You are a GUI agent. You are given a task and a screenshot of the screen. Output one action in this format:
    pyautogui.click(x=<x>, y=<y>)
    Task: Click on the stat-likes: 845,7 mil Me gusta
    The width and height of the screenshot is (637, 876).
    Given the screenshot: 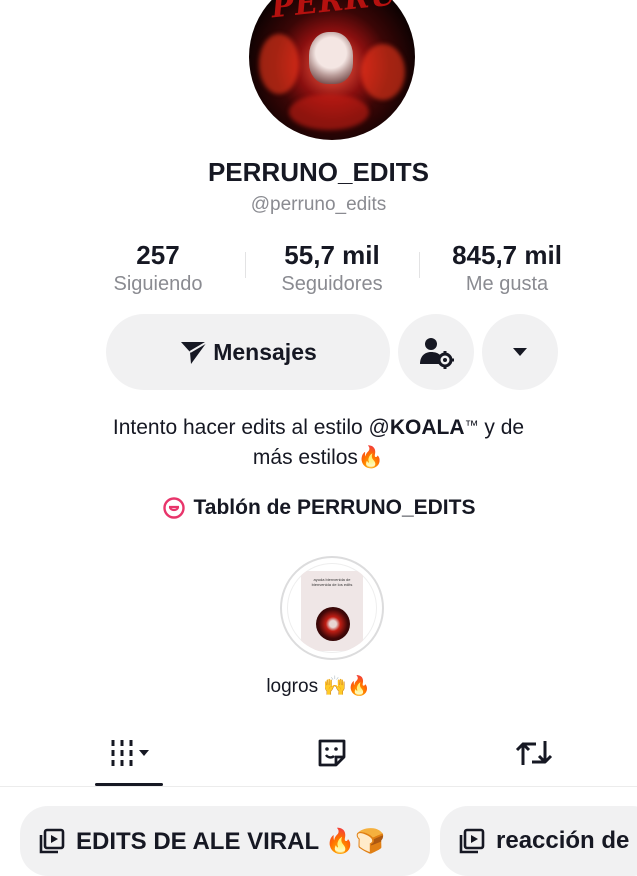 What is the action you would take?
    pyautogui.click(x=507, y=268)
    